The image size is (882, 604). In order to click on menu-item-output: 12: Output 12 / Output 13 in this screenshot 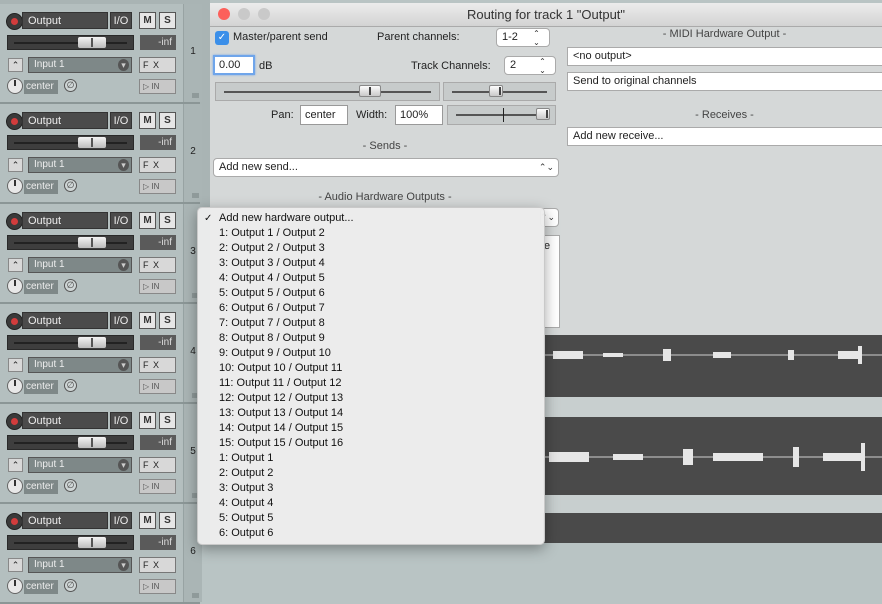, I will do `click(371, 398)`.